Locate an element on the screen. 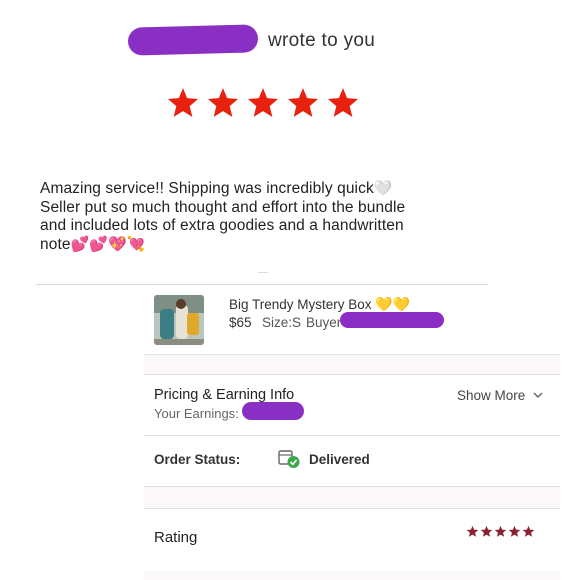 Image resolution: width=580 pixels, height=580 pixels. rating-label: Rating is located at coordinates (176, 537).